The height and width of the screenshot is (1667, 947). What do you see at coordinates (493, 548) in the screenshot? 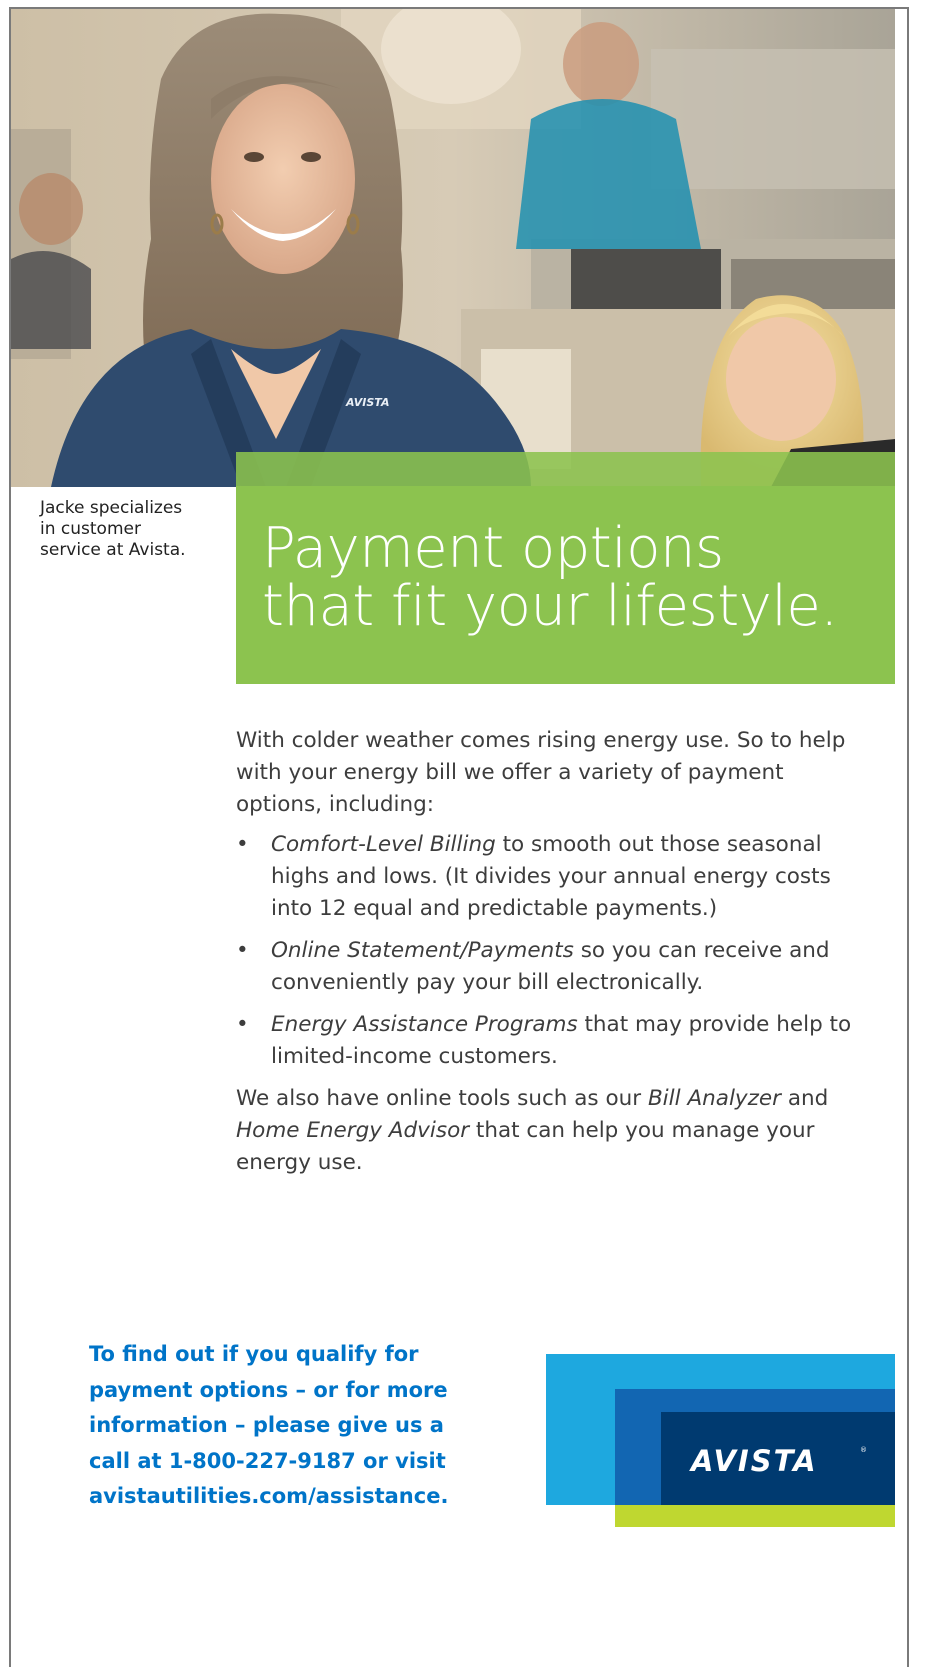
I see `headline-line-1: Payment options` at bounding box center [493, 548].